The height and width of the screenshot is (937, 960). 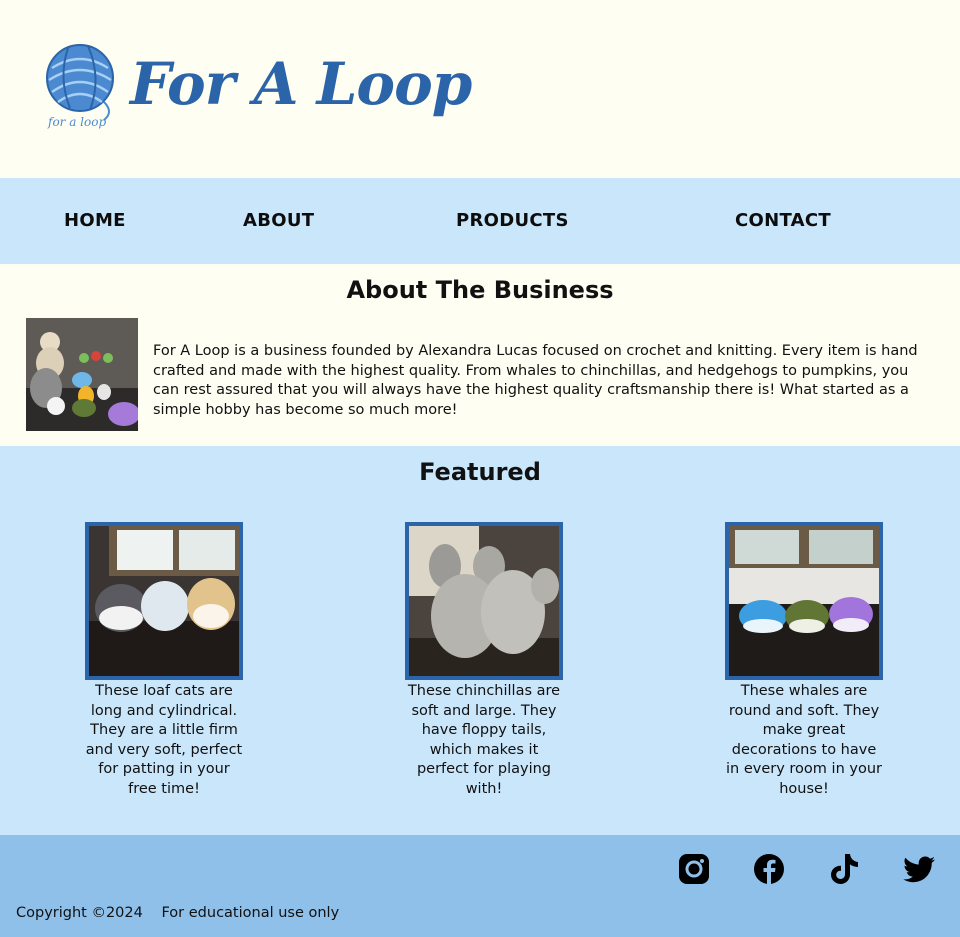 I want to click on copyright-text: Copyright ©2024, so click(x=79, y=913).